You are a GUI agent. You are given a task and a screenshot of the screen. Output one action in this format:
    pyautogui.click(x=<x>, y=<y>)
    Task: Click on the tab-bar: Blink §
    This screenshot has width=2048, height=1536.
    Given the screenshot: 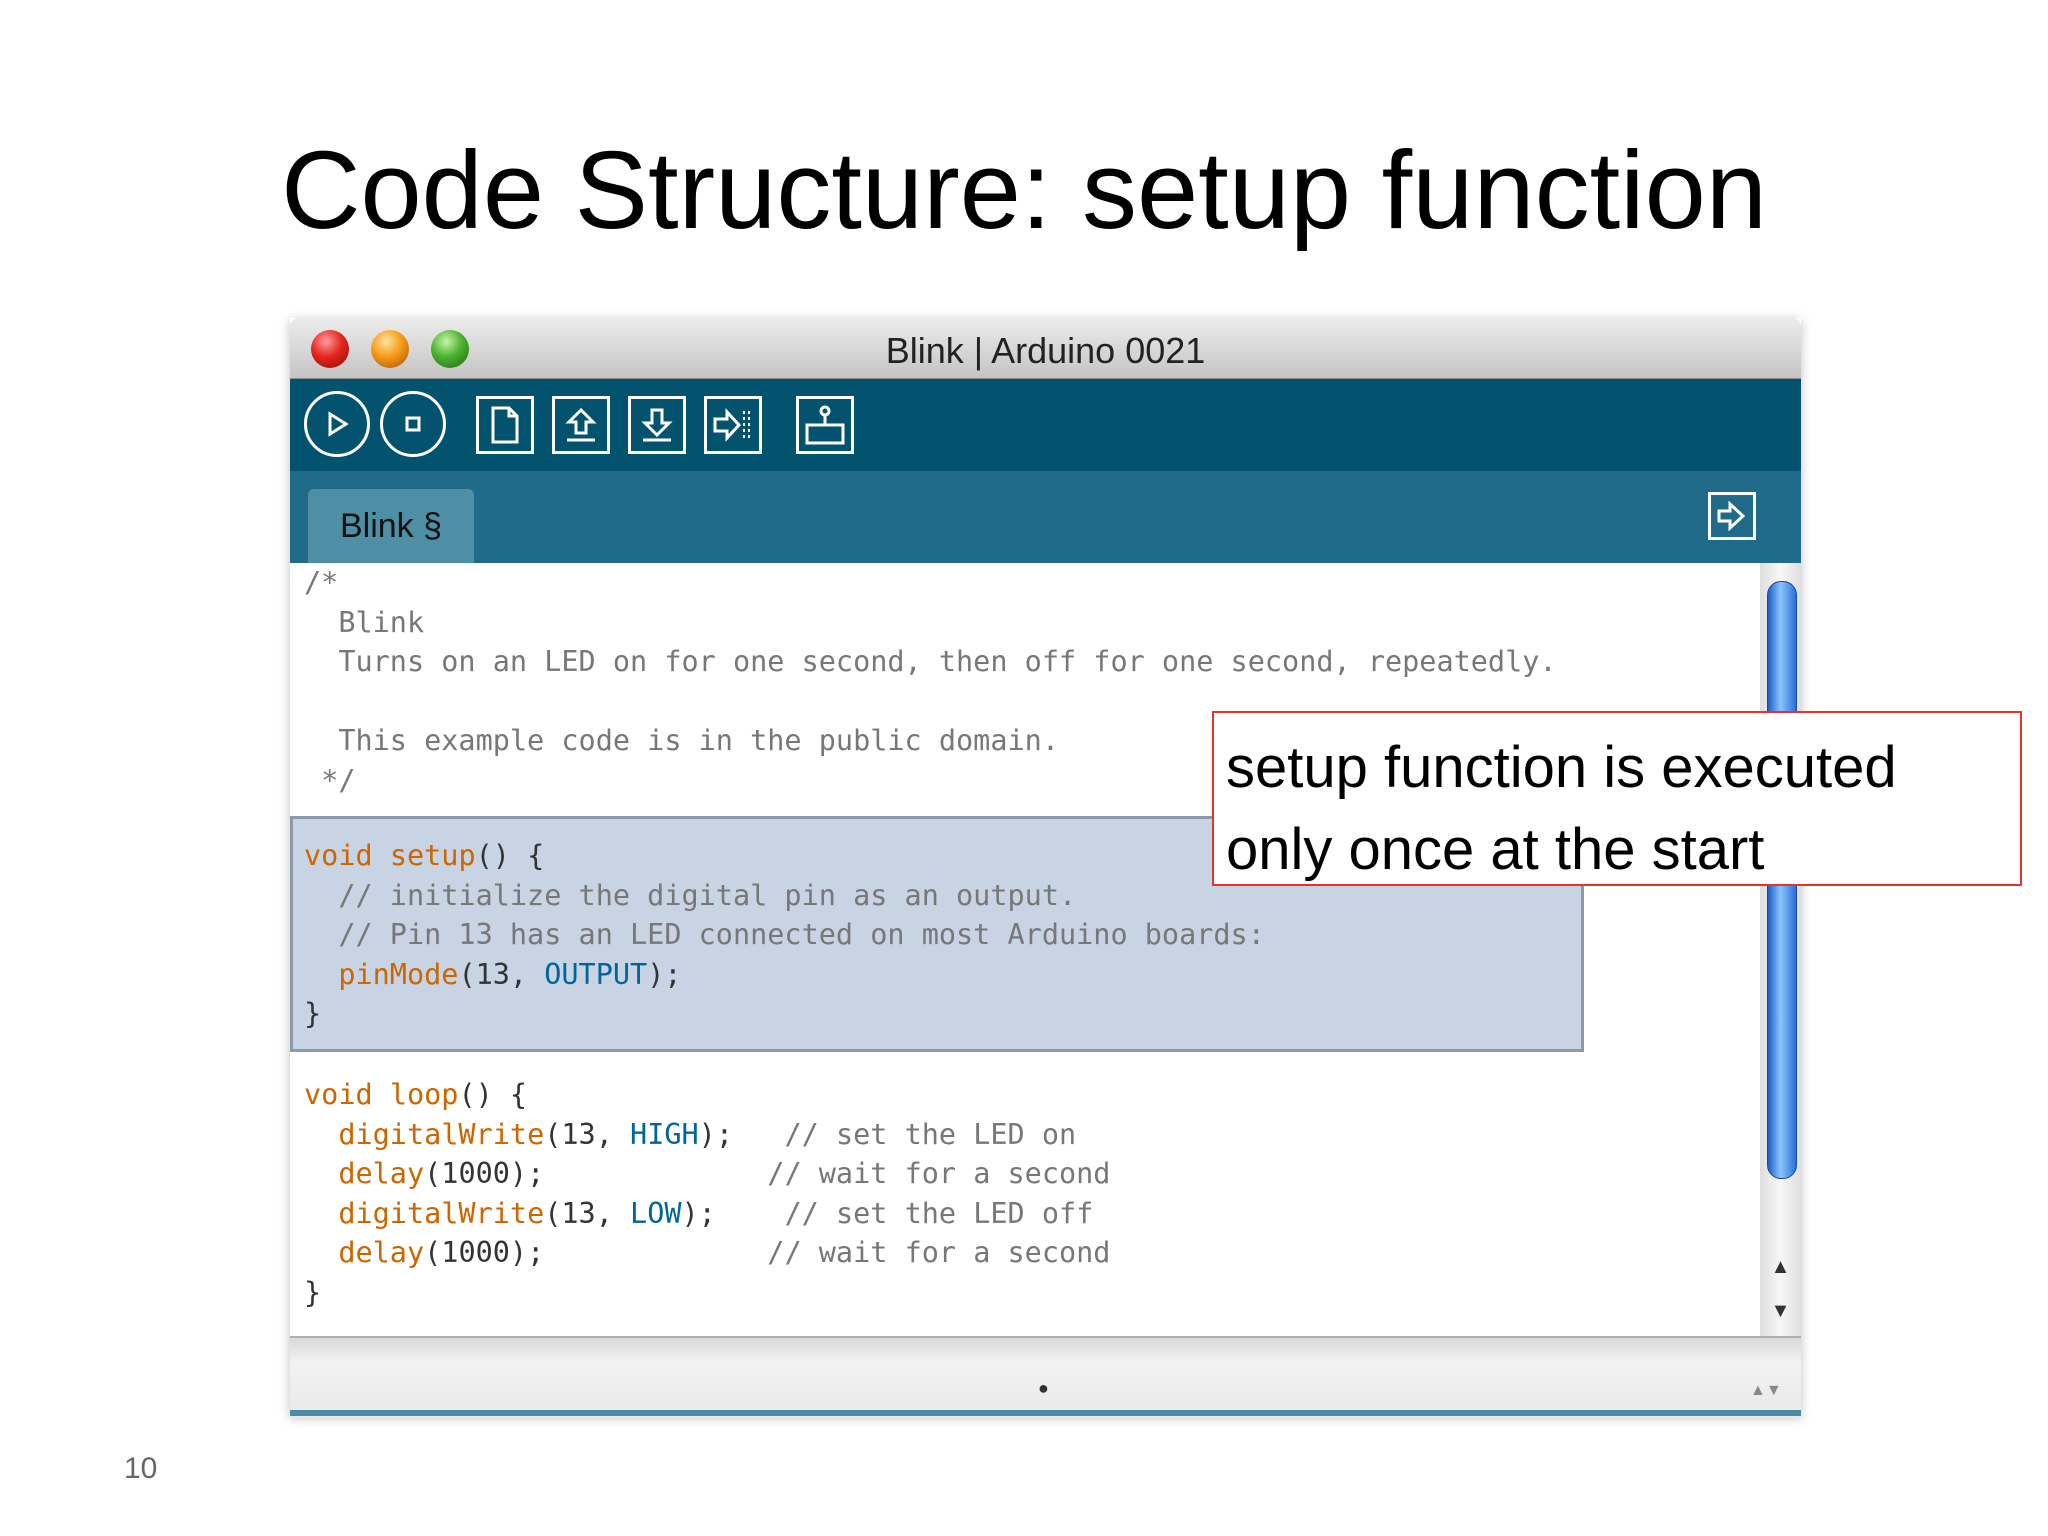 What is the action you would take?
    pyautogui.click(x=1045, y=517)
    